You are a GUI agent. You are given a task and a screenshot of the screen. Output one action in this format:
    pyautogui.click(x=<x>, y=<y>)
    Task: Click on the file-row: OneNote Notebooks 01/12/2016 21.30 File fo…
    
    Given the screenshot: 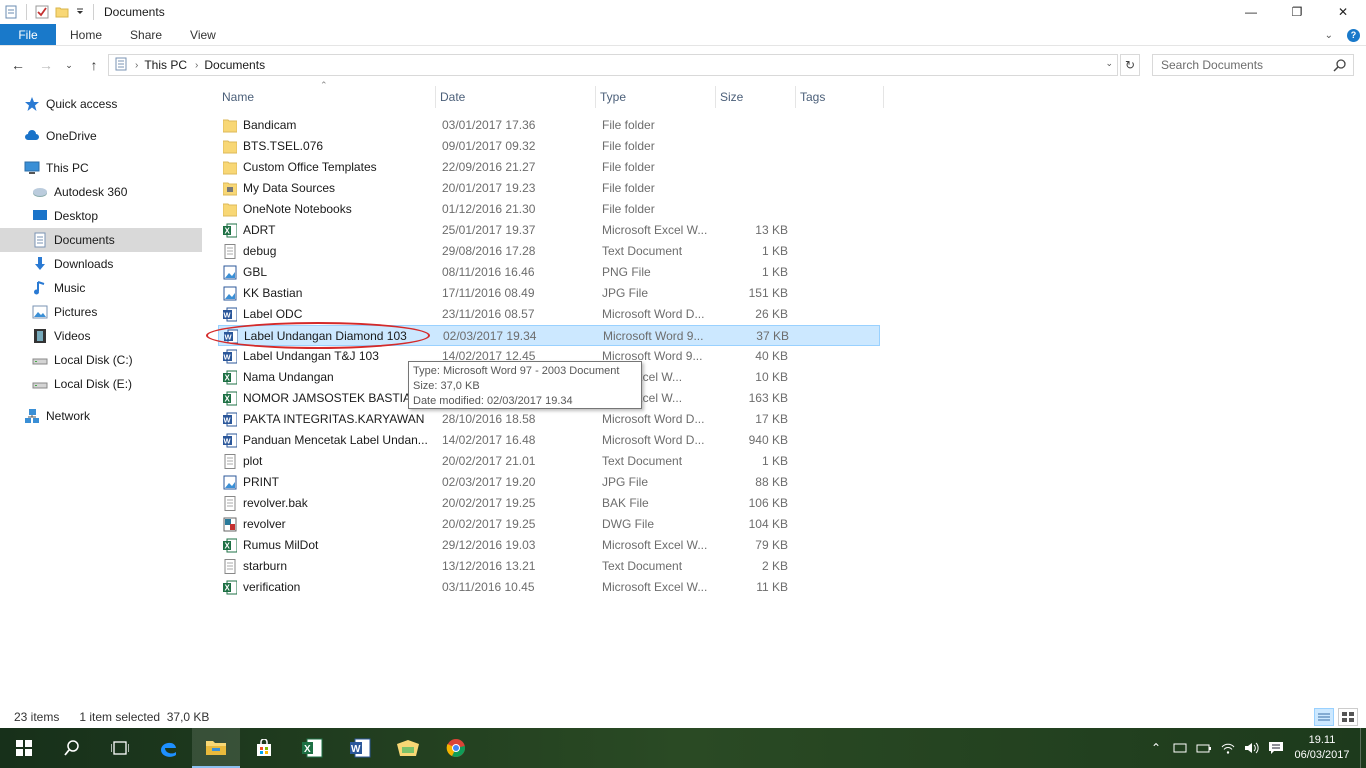 What is the action you would take?
    pyautogui.click(x=549, y=209)
    